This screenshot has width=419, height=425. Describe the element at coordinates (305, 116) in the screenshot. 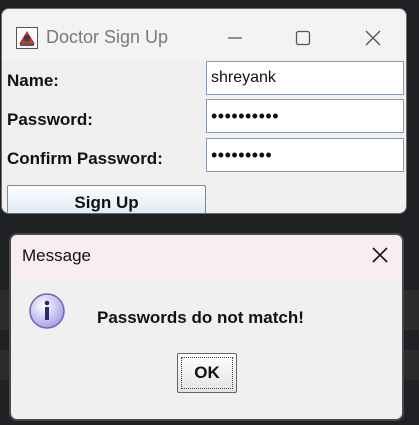

I see `password-field: ••••••••••` at that location.